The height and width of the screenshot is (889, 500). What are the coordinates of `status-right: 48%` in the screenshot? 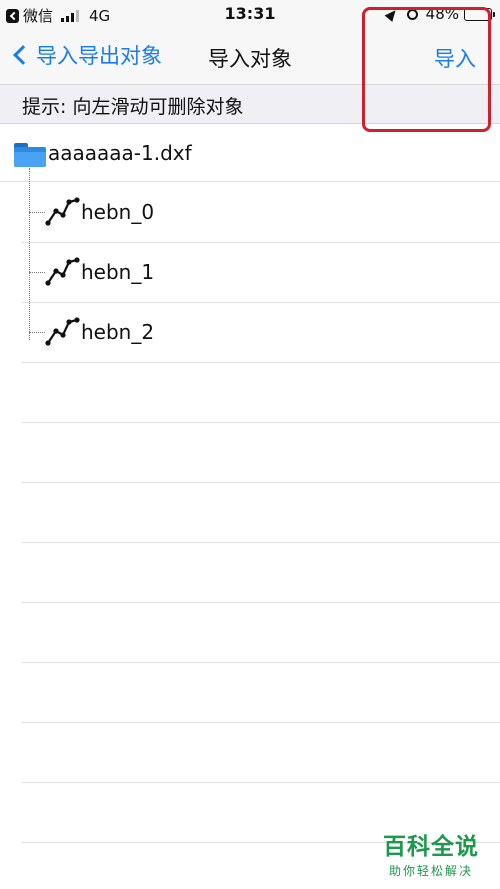 It's located at (439, 14).